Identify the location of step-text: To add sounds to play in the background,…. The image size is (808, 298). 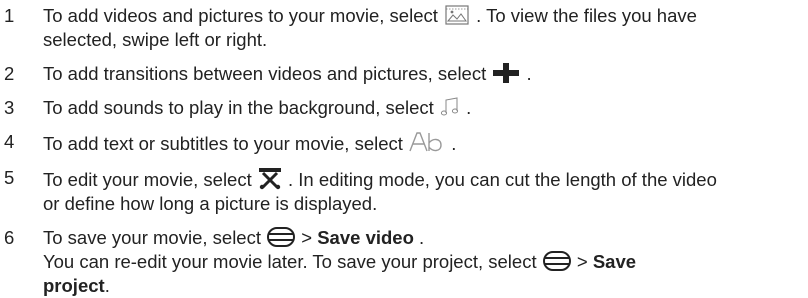
(241, 107).